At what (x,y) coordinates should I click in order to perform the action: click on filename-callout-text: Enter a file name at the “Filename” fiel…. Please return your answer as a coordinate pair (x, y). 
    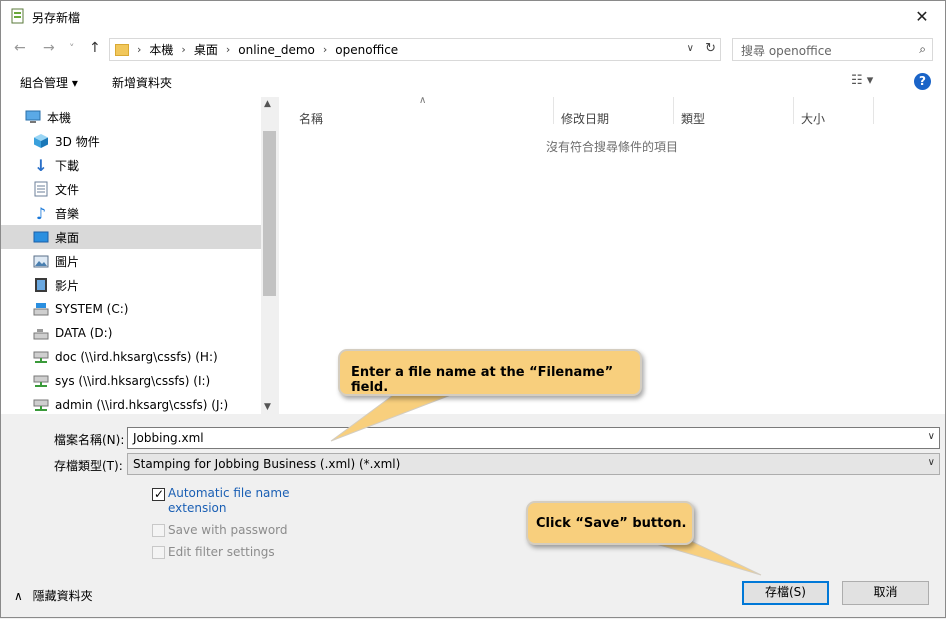
    Looking at the image, I should click on (482, 380).